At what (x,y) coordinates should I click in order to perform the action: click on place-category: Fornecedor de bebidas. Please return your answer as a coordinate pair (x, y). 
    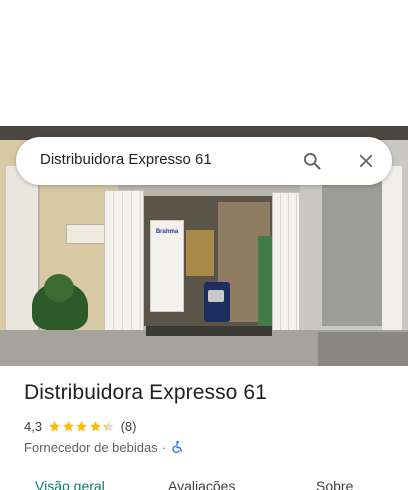
    Looking at the image, I should click on (91, 447).